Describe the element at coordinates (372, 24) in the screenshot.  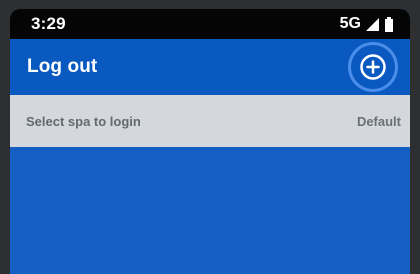
I see `signal-icon` at that location.